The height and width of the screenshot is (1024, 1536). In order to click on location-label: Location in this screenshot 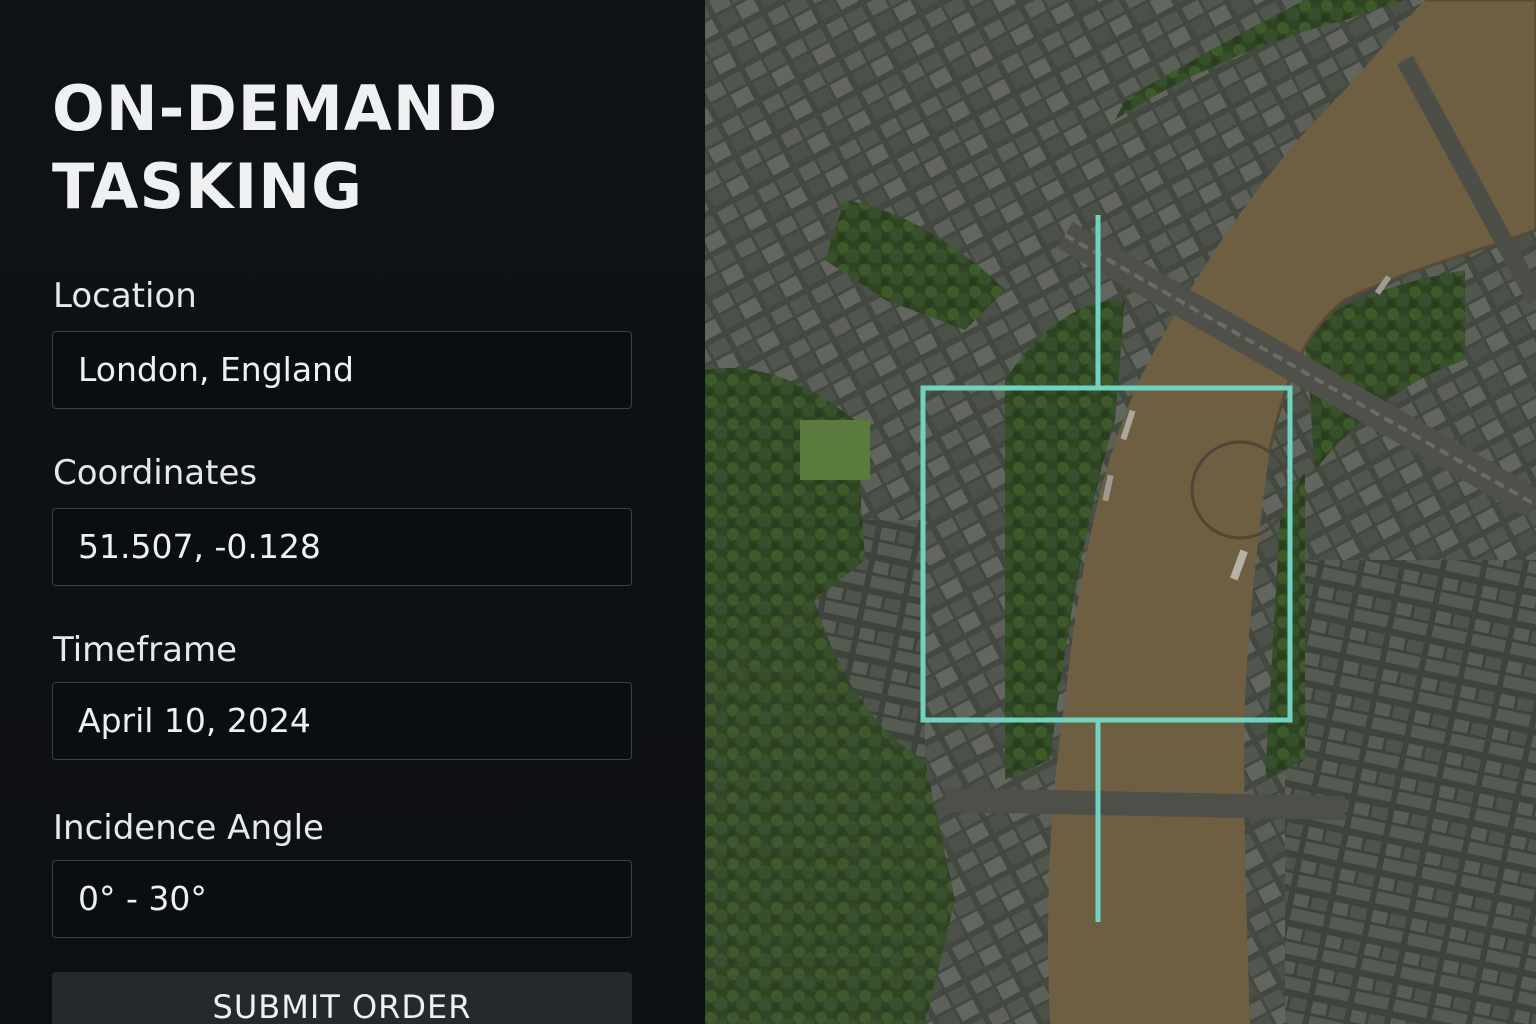, I will do `click(125, 296)`.